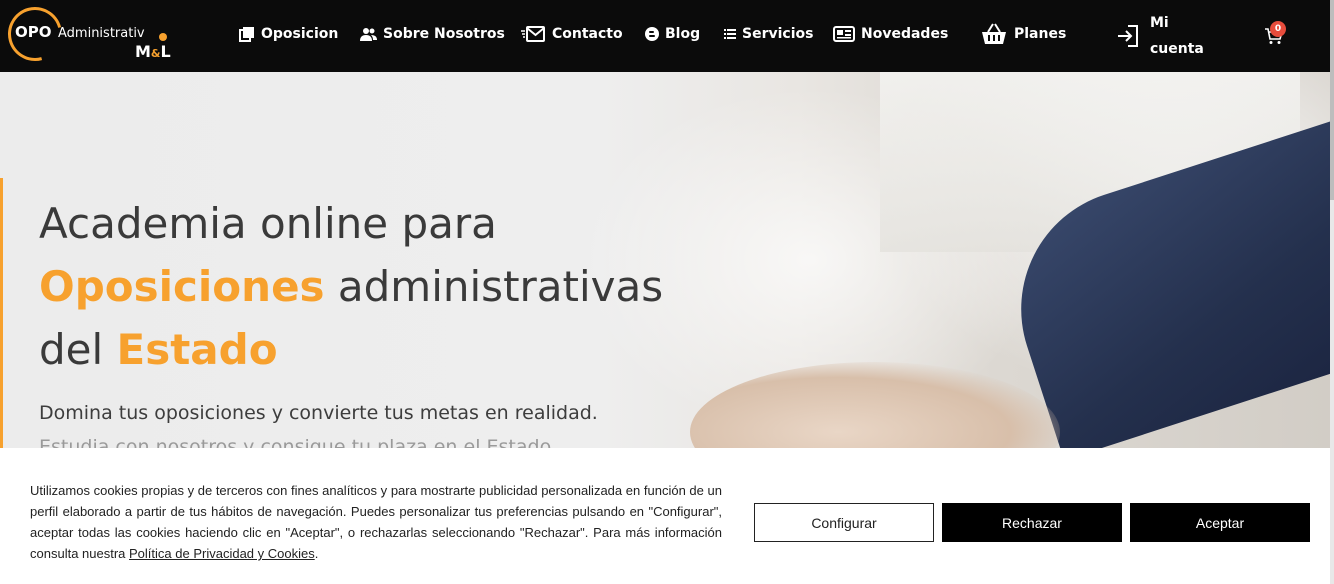 The height and width of the screenshot is (584, 1334). Describe the element at coordinates (33, 32) in the screenshot. I see `logo-opo-text: OPO` at that location.